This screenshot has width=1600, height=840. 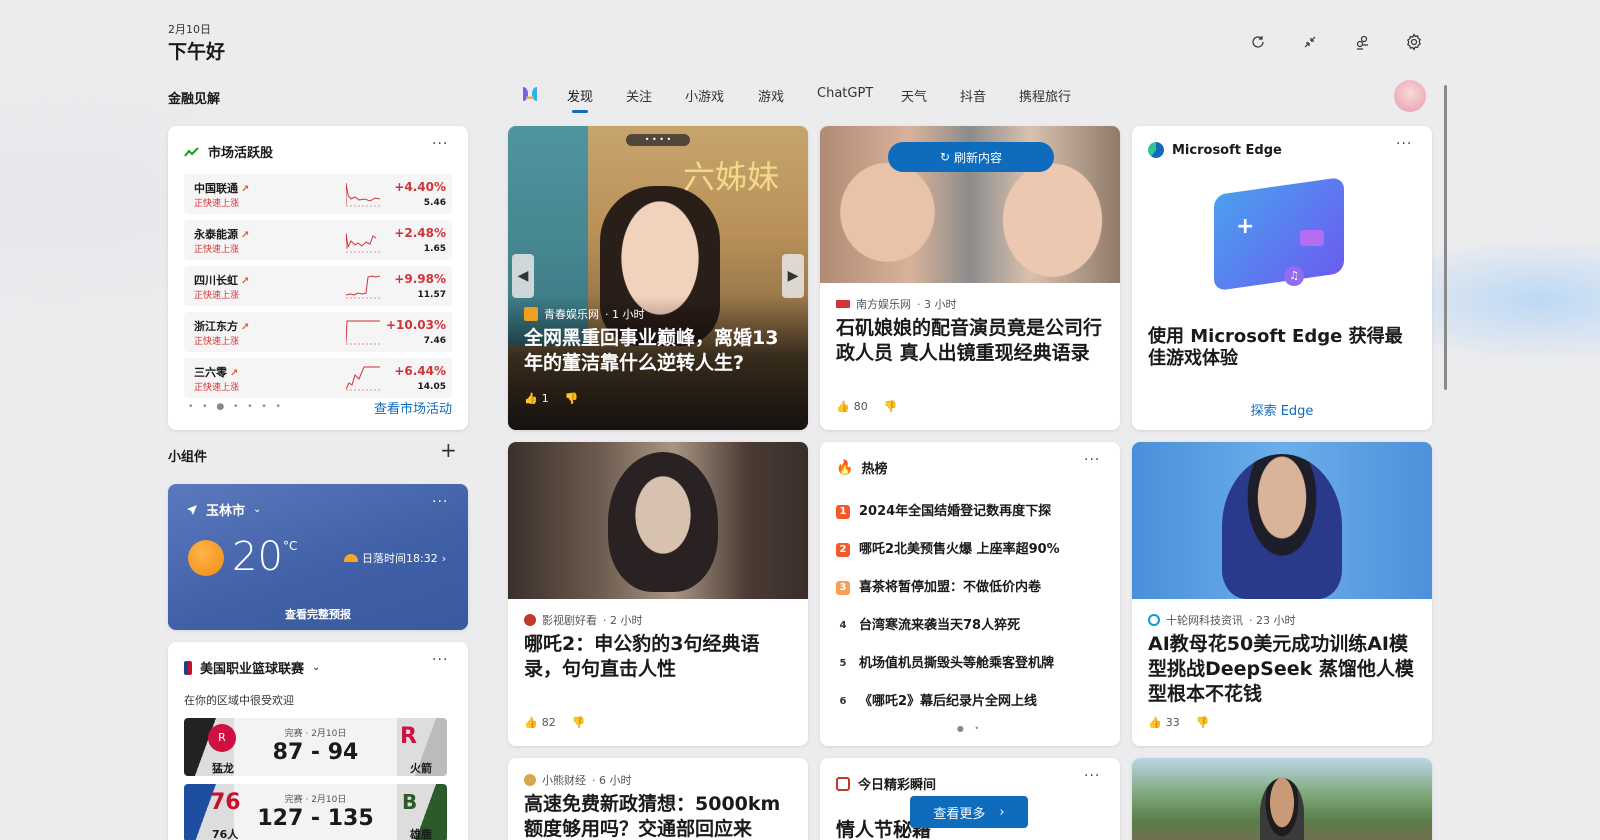 What do you see at coordinates (972, 341) in the screenshot?
I see `news-headline: 石矶娘娘的配音演员竟是公司行政人员 真人出镜重现经典语录` at bounding box center [972, 341].